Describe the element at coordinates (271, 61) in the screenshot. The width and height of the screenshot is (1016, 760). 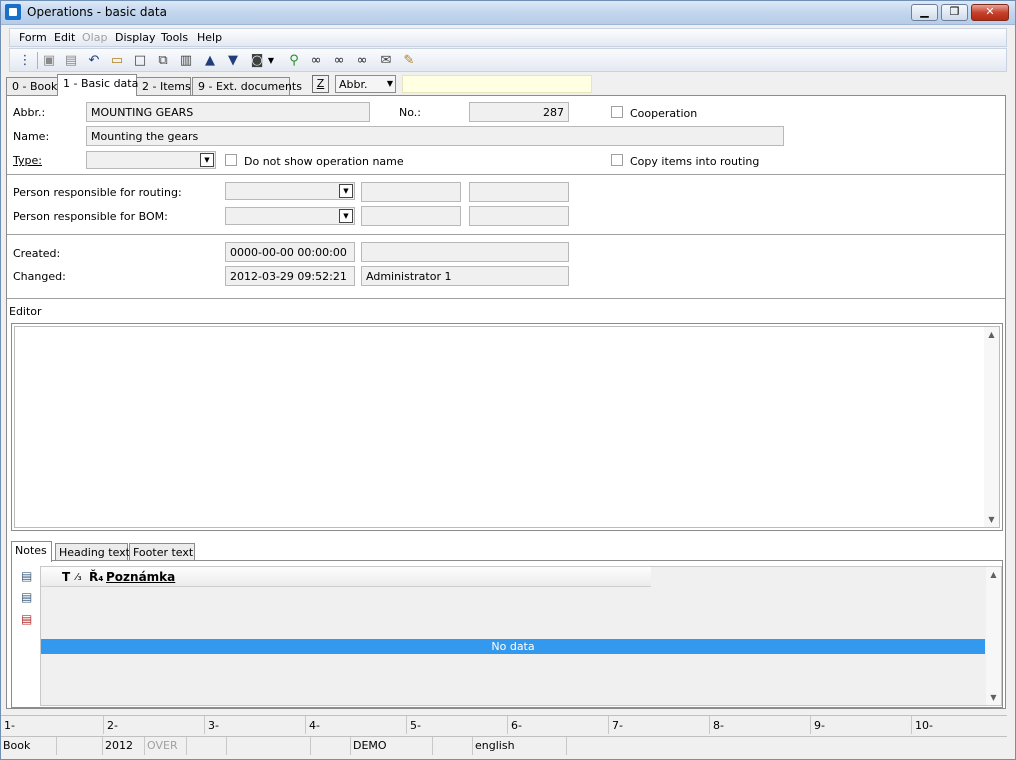
I see `dropdown-icon: ▼` at that location.